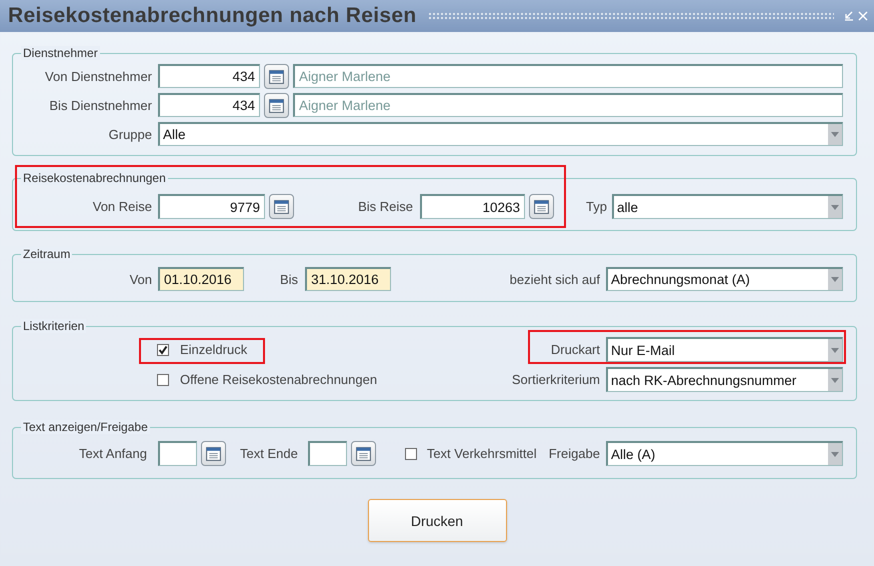  Describe the element at coordinates (724, 349) in the screenshot. I see `dropdown: Nur E-Mail` at that location.